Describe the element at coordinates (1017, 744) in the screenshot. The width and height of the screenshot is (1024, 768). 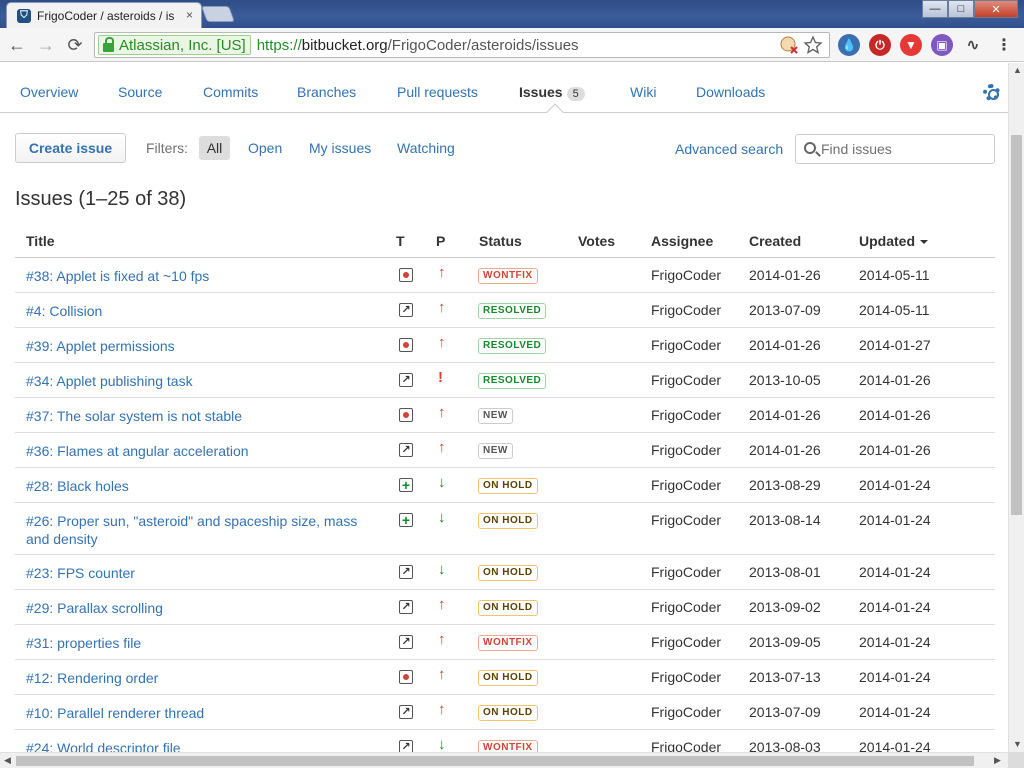
I see `scroll-down-icon: ▼` at that location.